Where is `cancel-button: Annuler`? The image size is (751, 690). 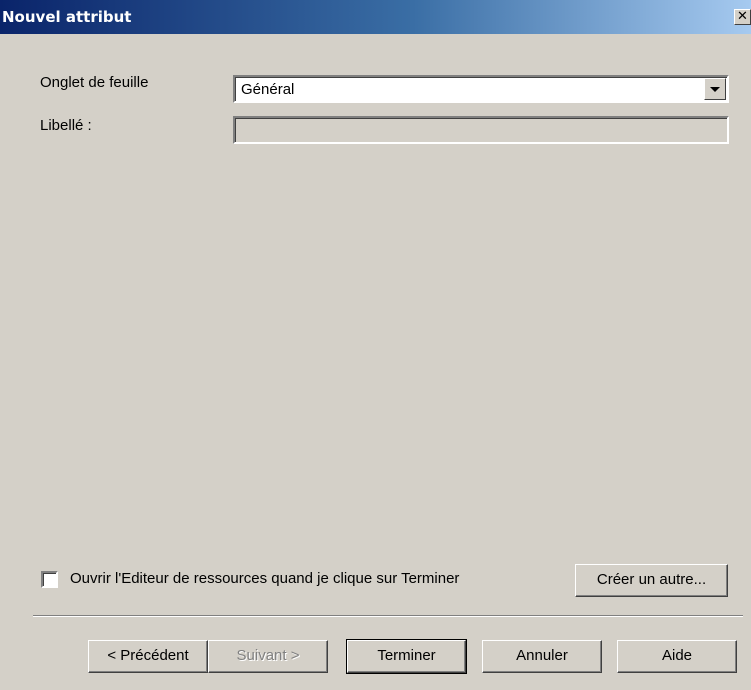
cancel-button: Annuler is located at coordinates (542, 656).